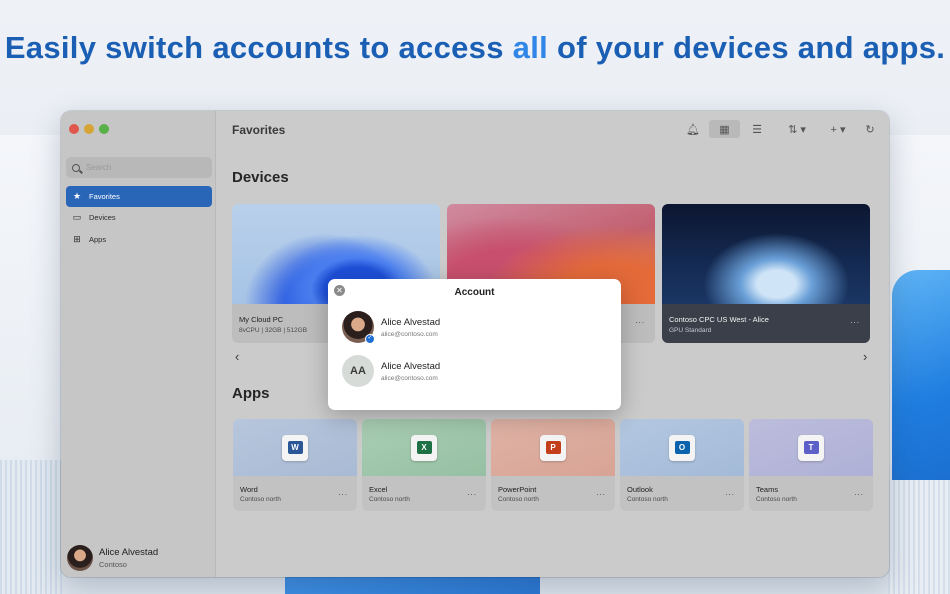  What do you see at coordinates (260, 177) in the screenshot?
I see `devices-heading: Devices` at bounding box center [260, 177].